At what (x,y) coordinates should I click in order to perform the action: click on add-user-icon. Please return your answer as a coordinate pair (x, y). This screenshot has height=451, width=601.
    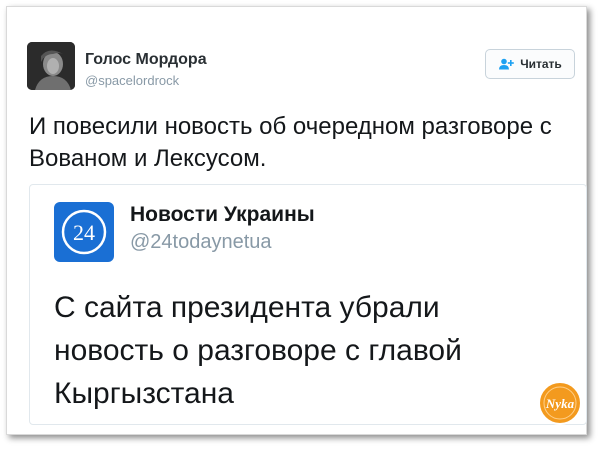
    Looking at the image, I should click on (506, 64).